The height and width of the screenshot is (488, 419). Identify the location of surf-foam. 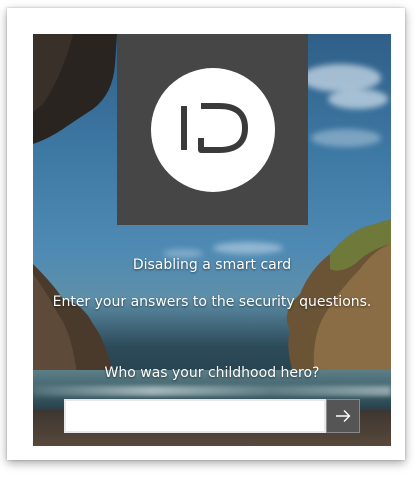
(212, 391).